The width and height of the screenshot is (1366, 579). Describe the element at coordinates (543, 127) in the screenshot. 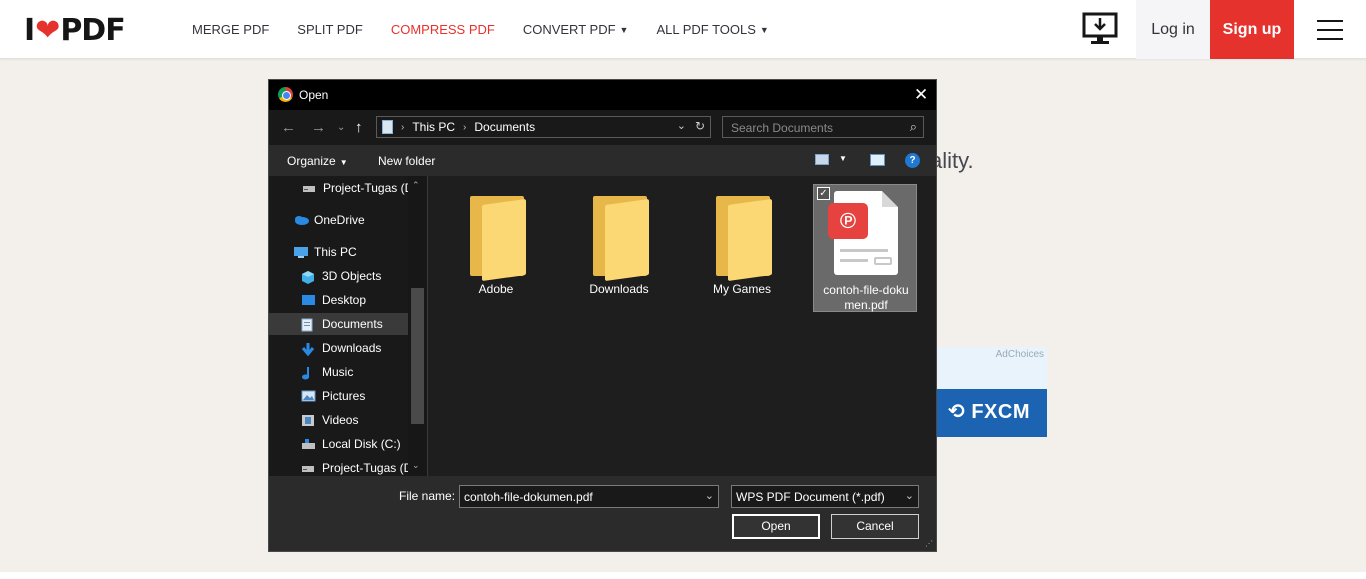

I see `address-bar: › This PC › Documents ⌄ ↻` at that location.